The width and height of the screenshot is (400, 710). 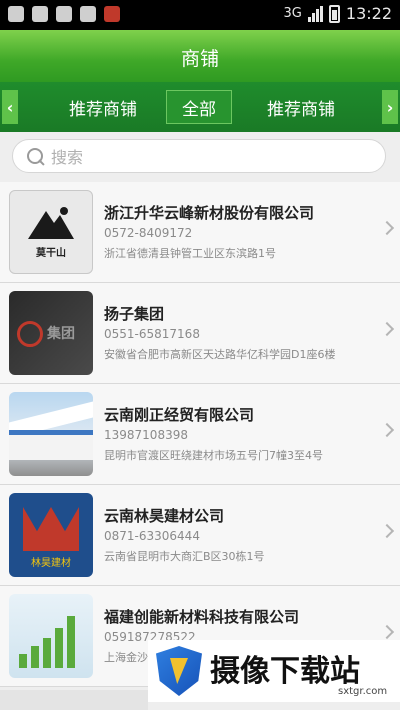 What do you see at coordinates (179, 671) in the screenshot?
I see `shield-logo-icon` at bounding box center [179, 671].